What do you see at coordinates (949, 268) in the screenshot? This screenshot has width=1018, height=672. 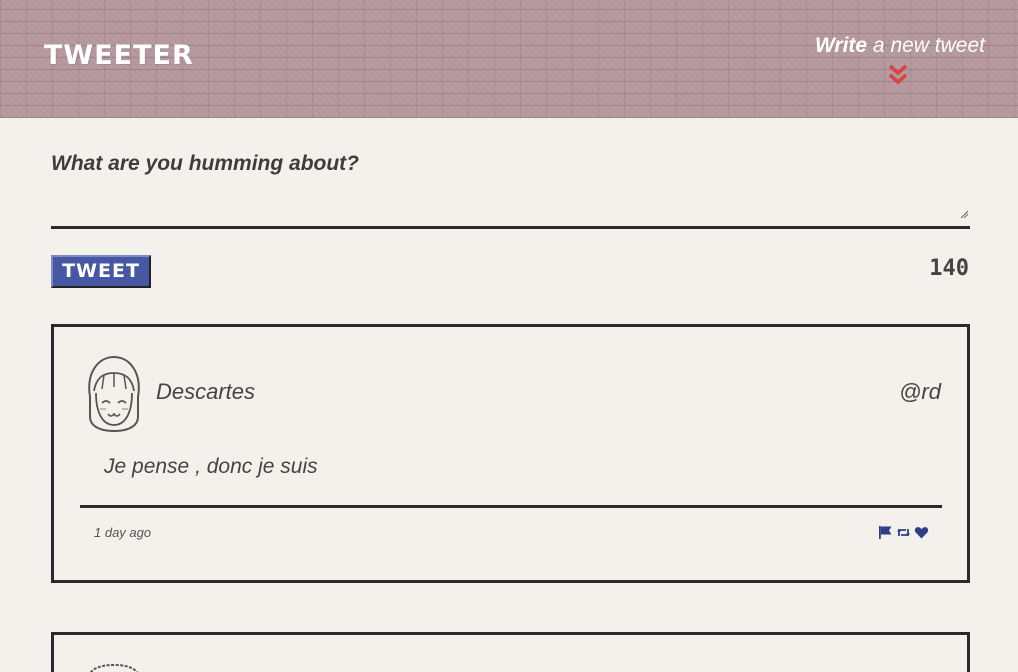 I see `character-counter: 140` at bounding box center [949, 268].